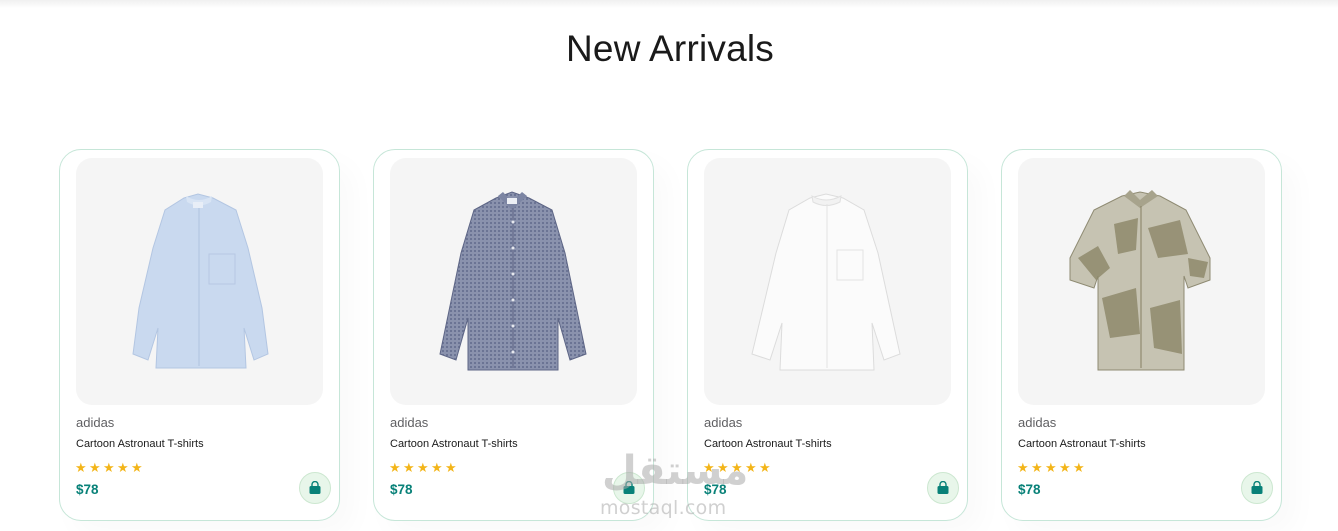  Describe the element at coordinates (670, 48) in the screenshot. I see `section-title: New Arrivals` at that location.